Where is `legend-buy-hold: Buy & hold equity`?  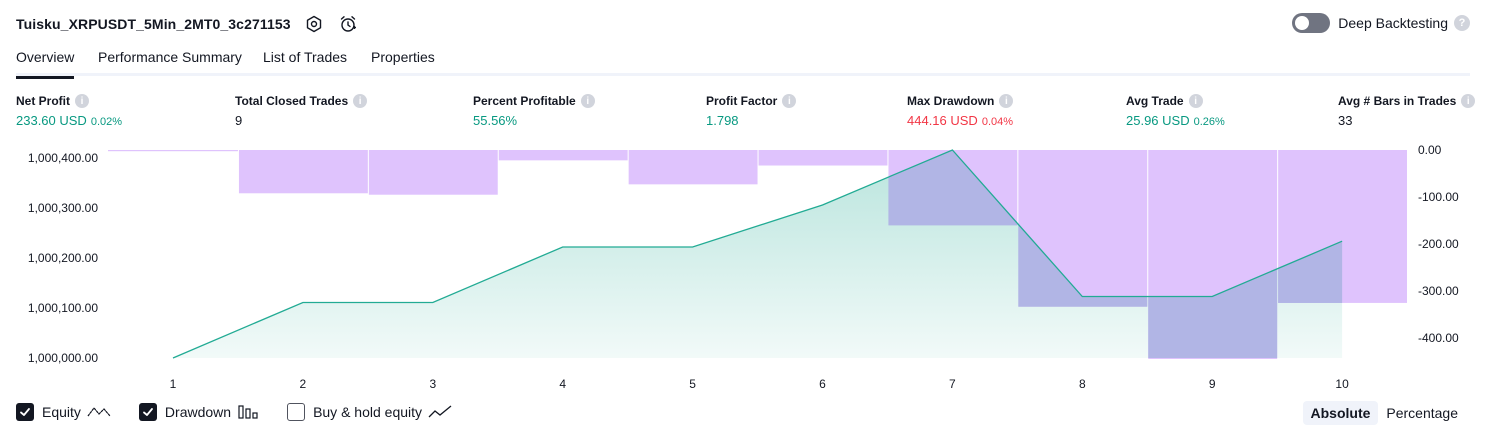 legend-buy-hold: Buy & hold equity is located at coordinates (369, 412).